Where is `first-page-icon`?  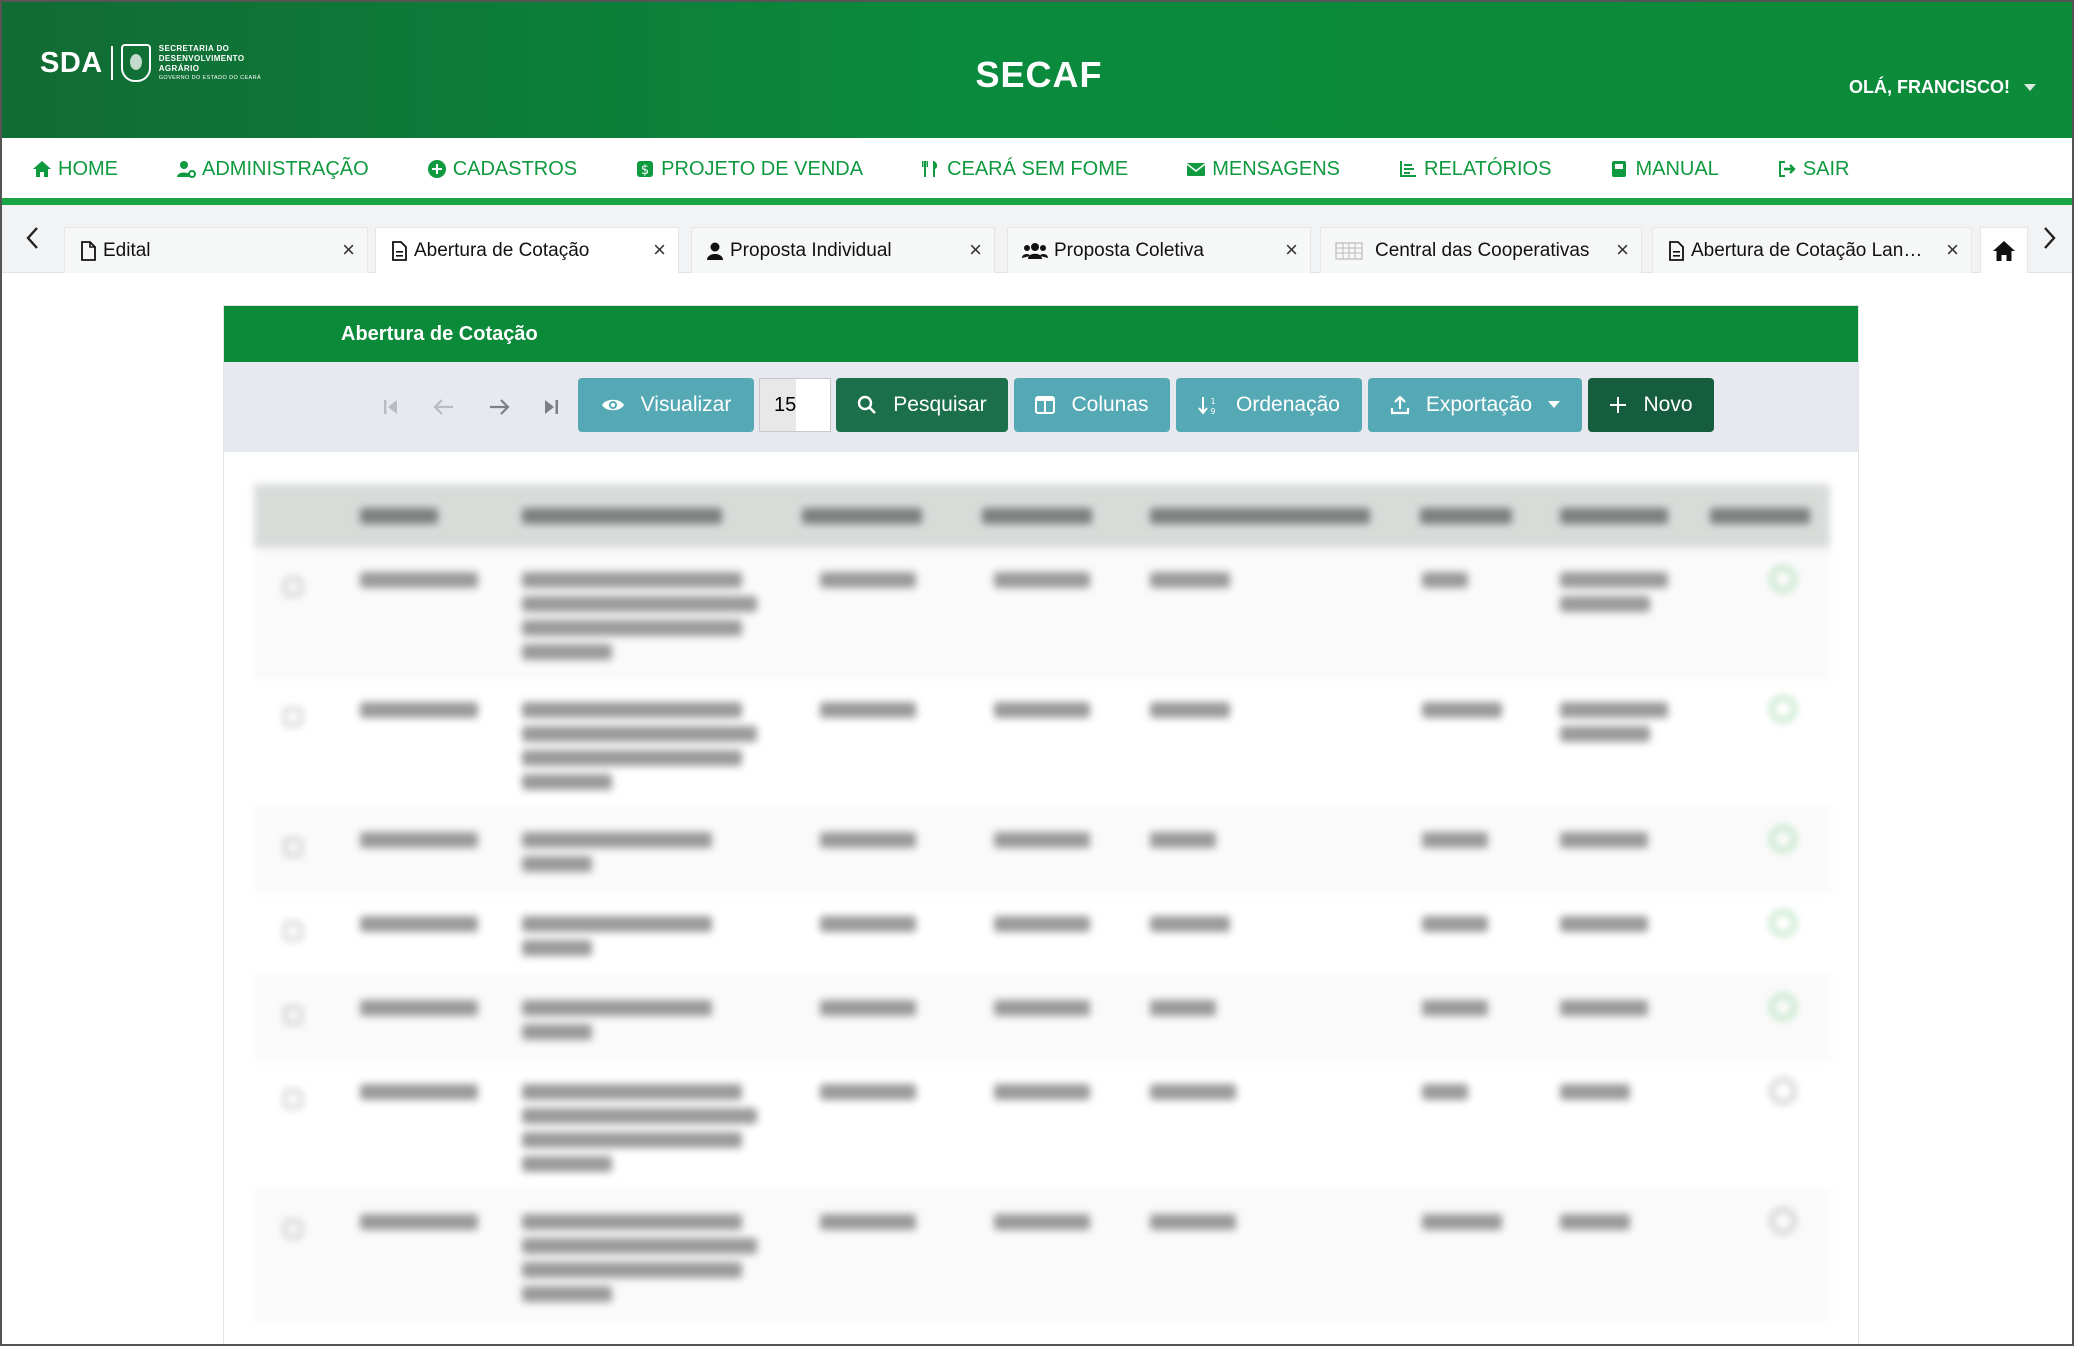 first-page-icon is located at coordinates (390, 407).